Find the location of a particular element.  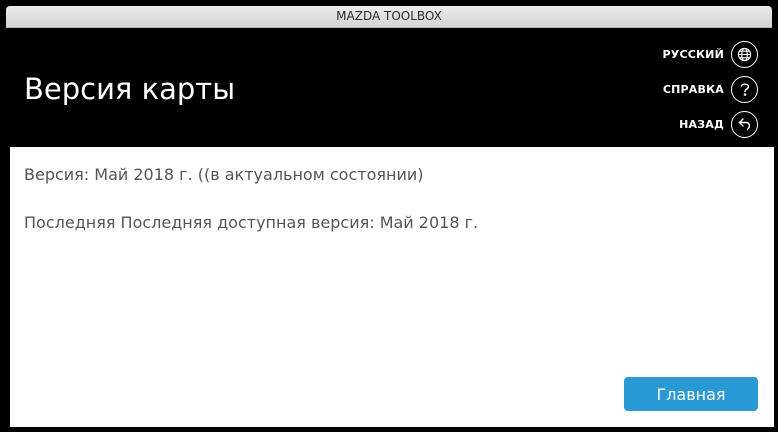

back-button: НАЗАД is located at coordinates (718, 124).